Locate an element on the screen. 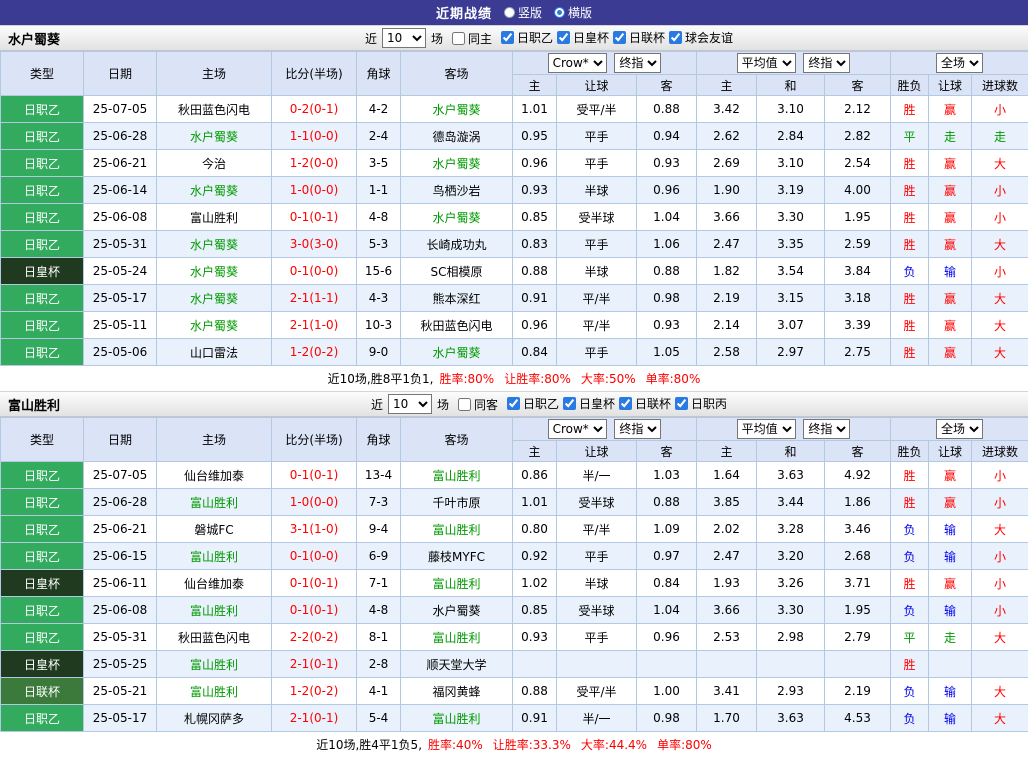  league-filters: 日职乙日皇杯日联杯球会友谊 is located at coordinates (615, 38).